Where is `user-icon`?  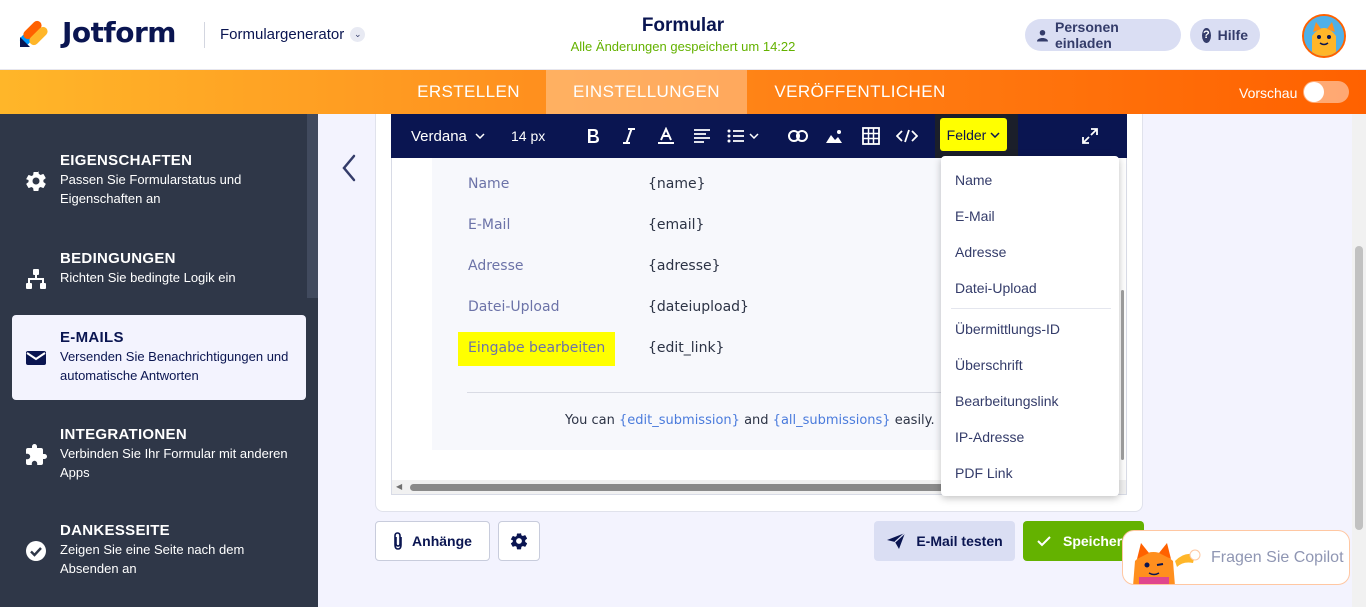 user-icon is located at coordinates (1042, 35).